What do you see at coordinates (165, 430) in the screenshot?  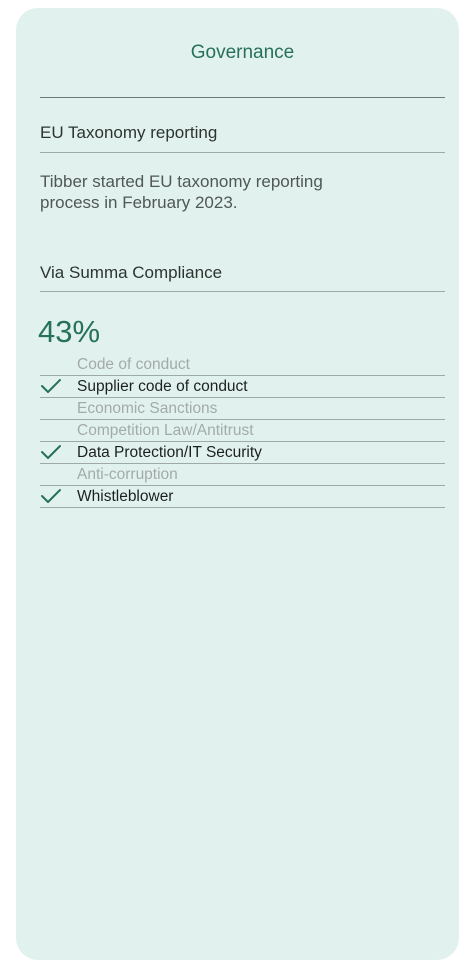 I see `compliance-item-label: Competition Law/Antitrust` at bounding box center [165, 430].